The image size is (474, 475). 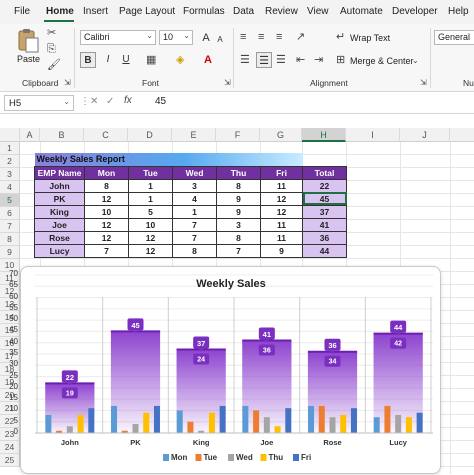 I want to click on column-header-selected: H, so click(x=324, y=135).